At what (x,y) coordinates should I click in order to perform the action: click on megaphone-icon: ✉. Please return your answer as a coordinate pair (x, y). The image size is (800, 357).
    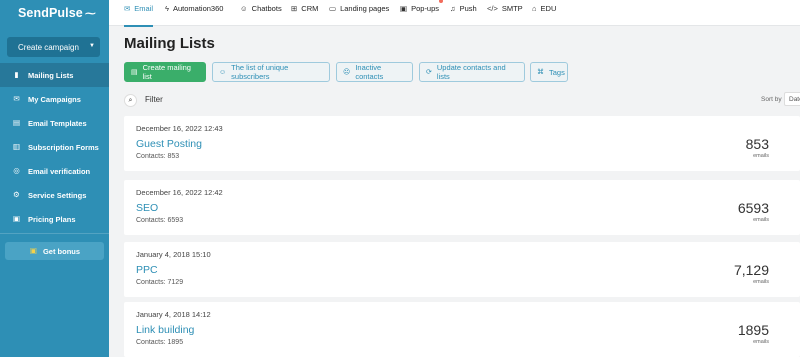
    Looking at the image, I should click on (16, 99).